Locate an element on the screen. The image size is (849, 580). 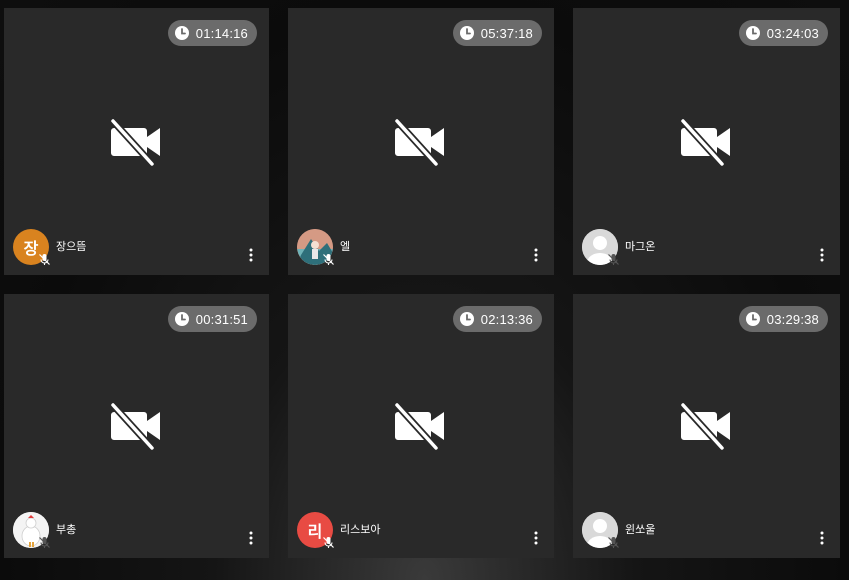
participant-tile: 03:29:38 윈쏘울 is located at coordinates (706, 426).